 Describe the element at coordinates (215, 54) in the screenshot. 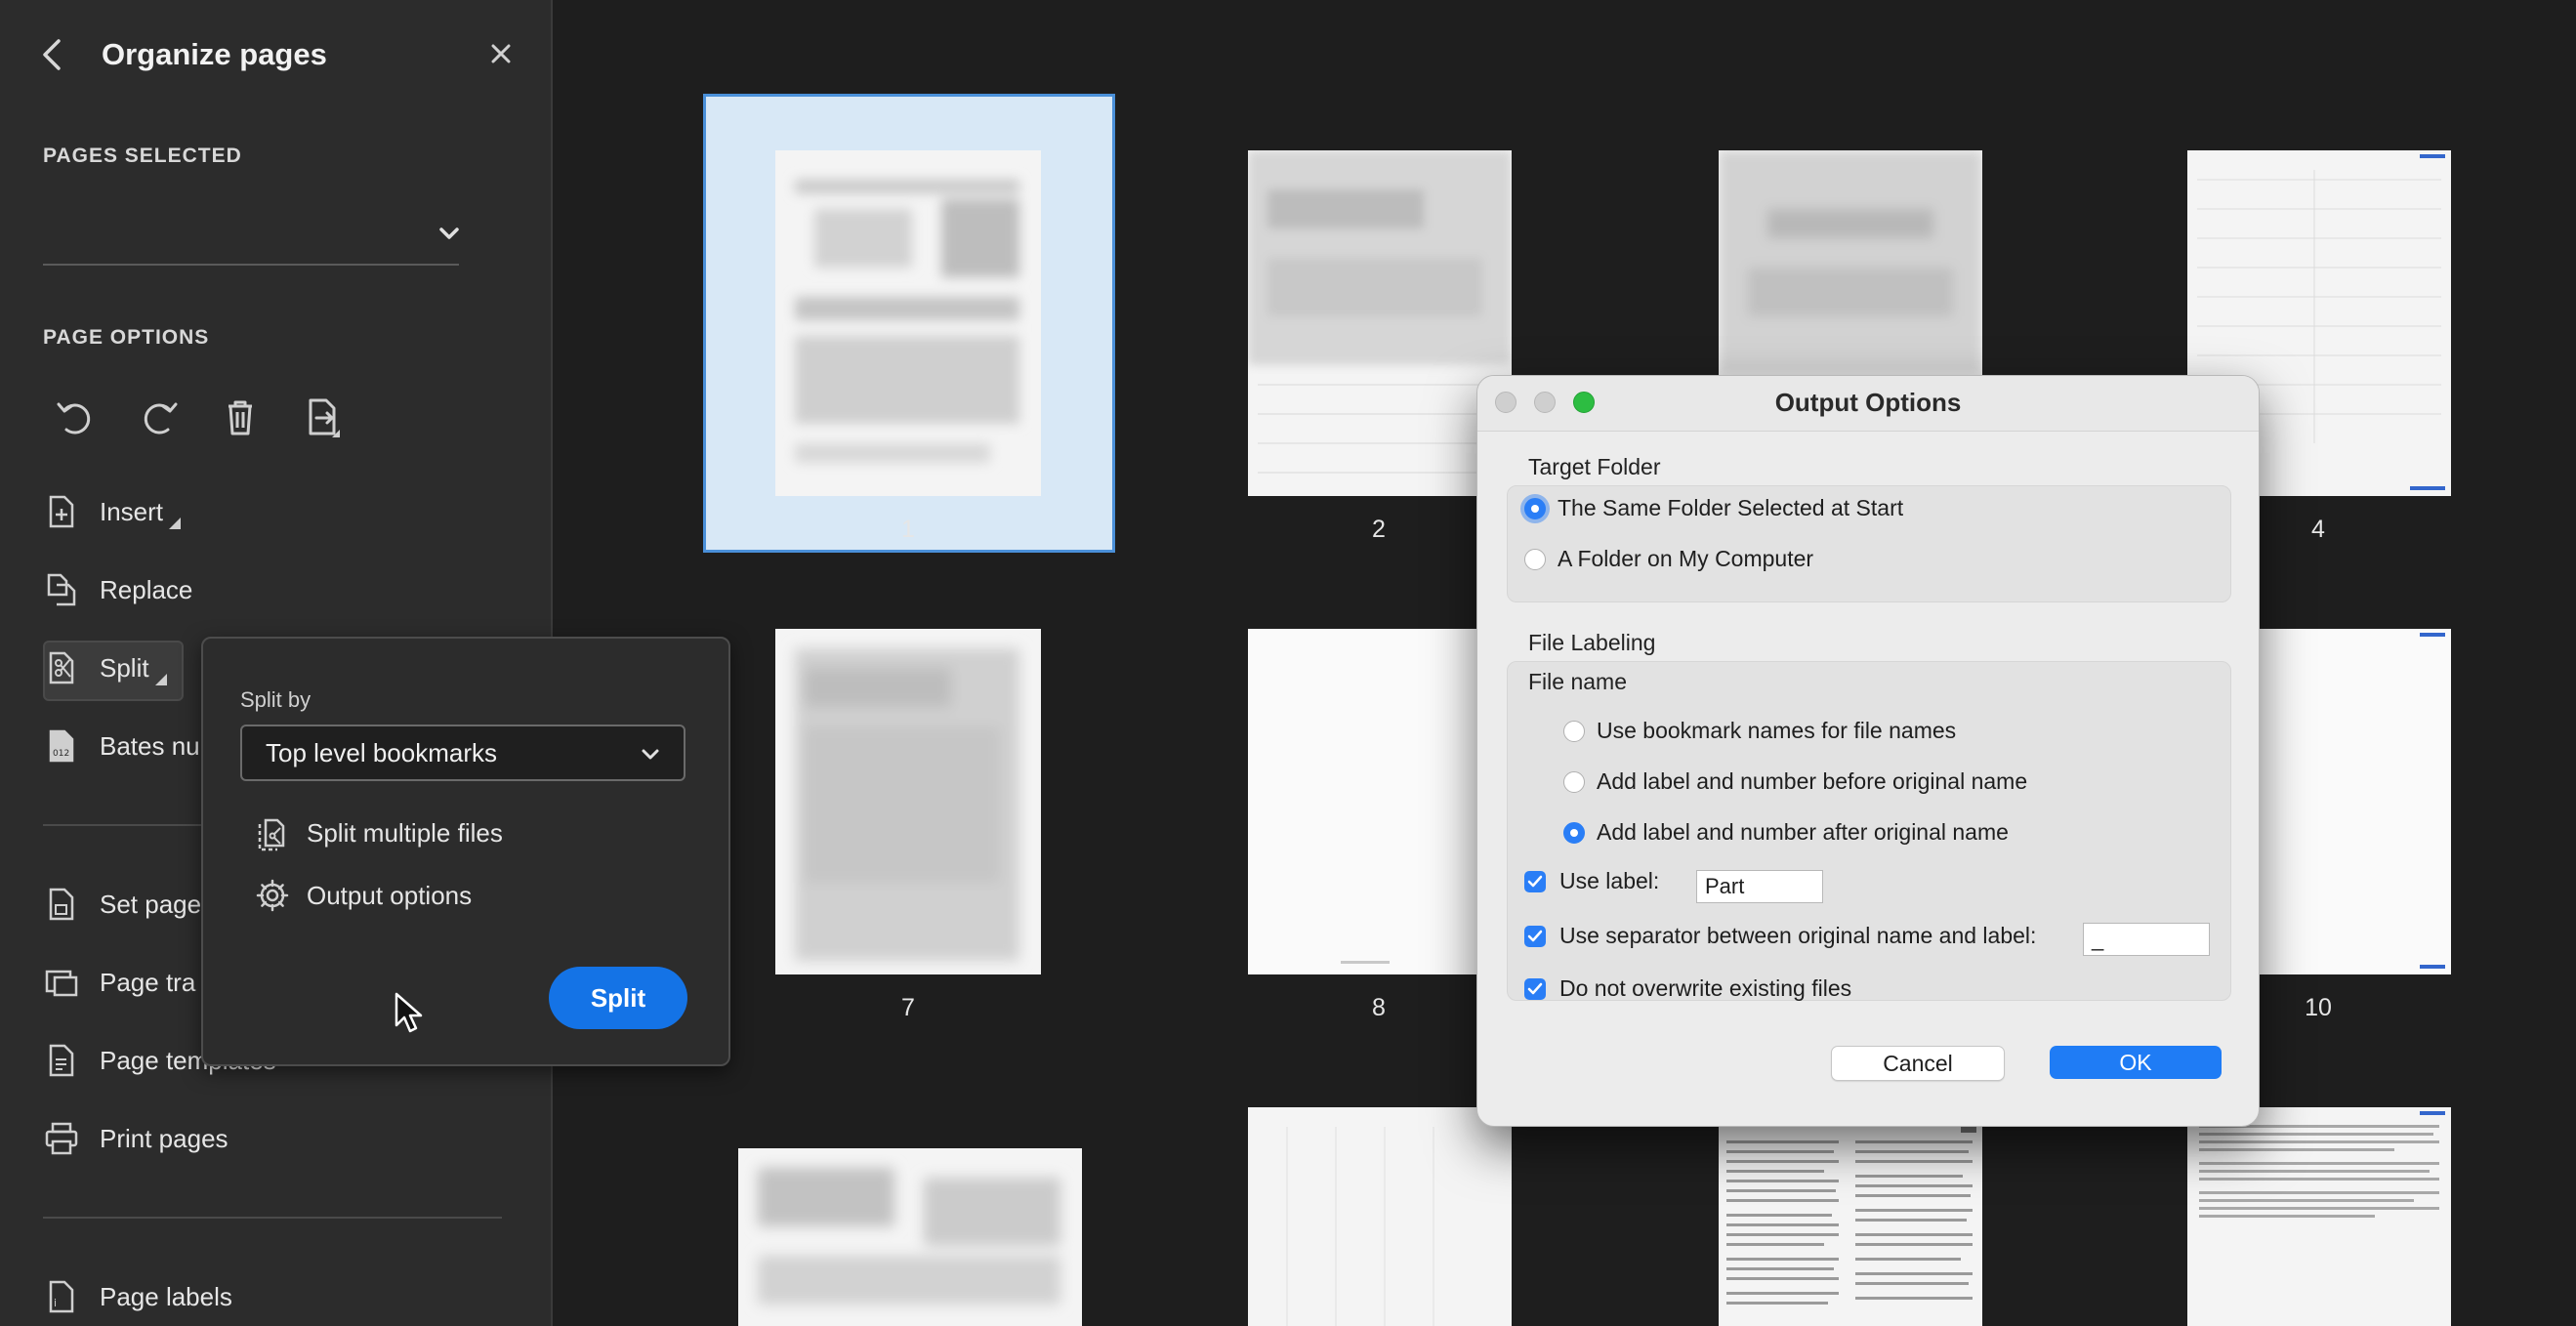

I see `panel-title: Organize pages` at that location.